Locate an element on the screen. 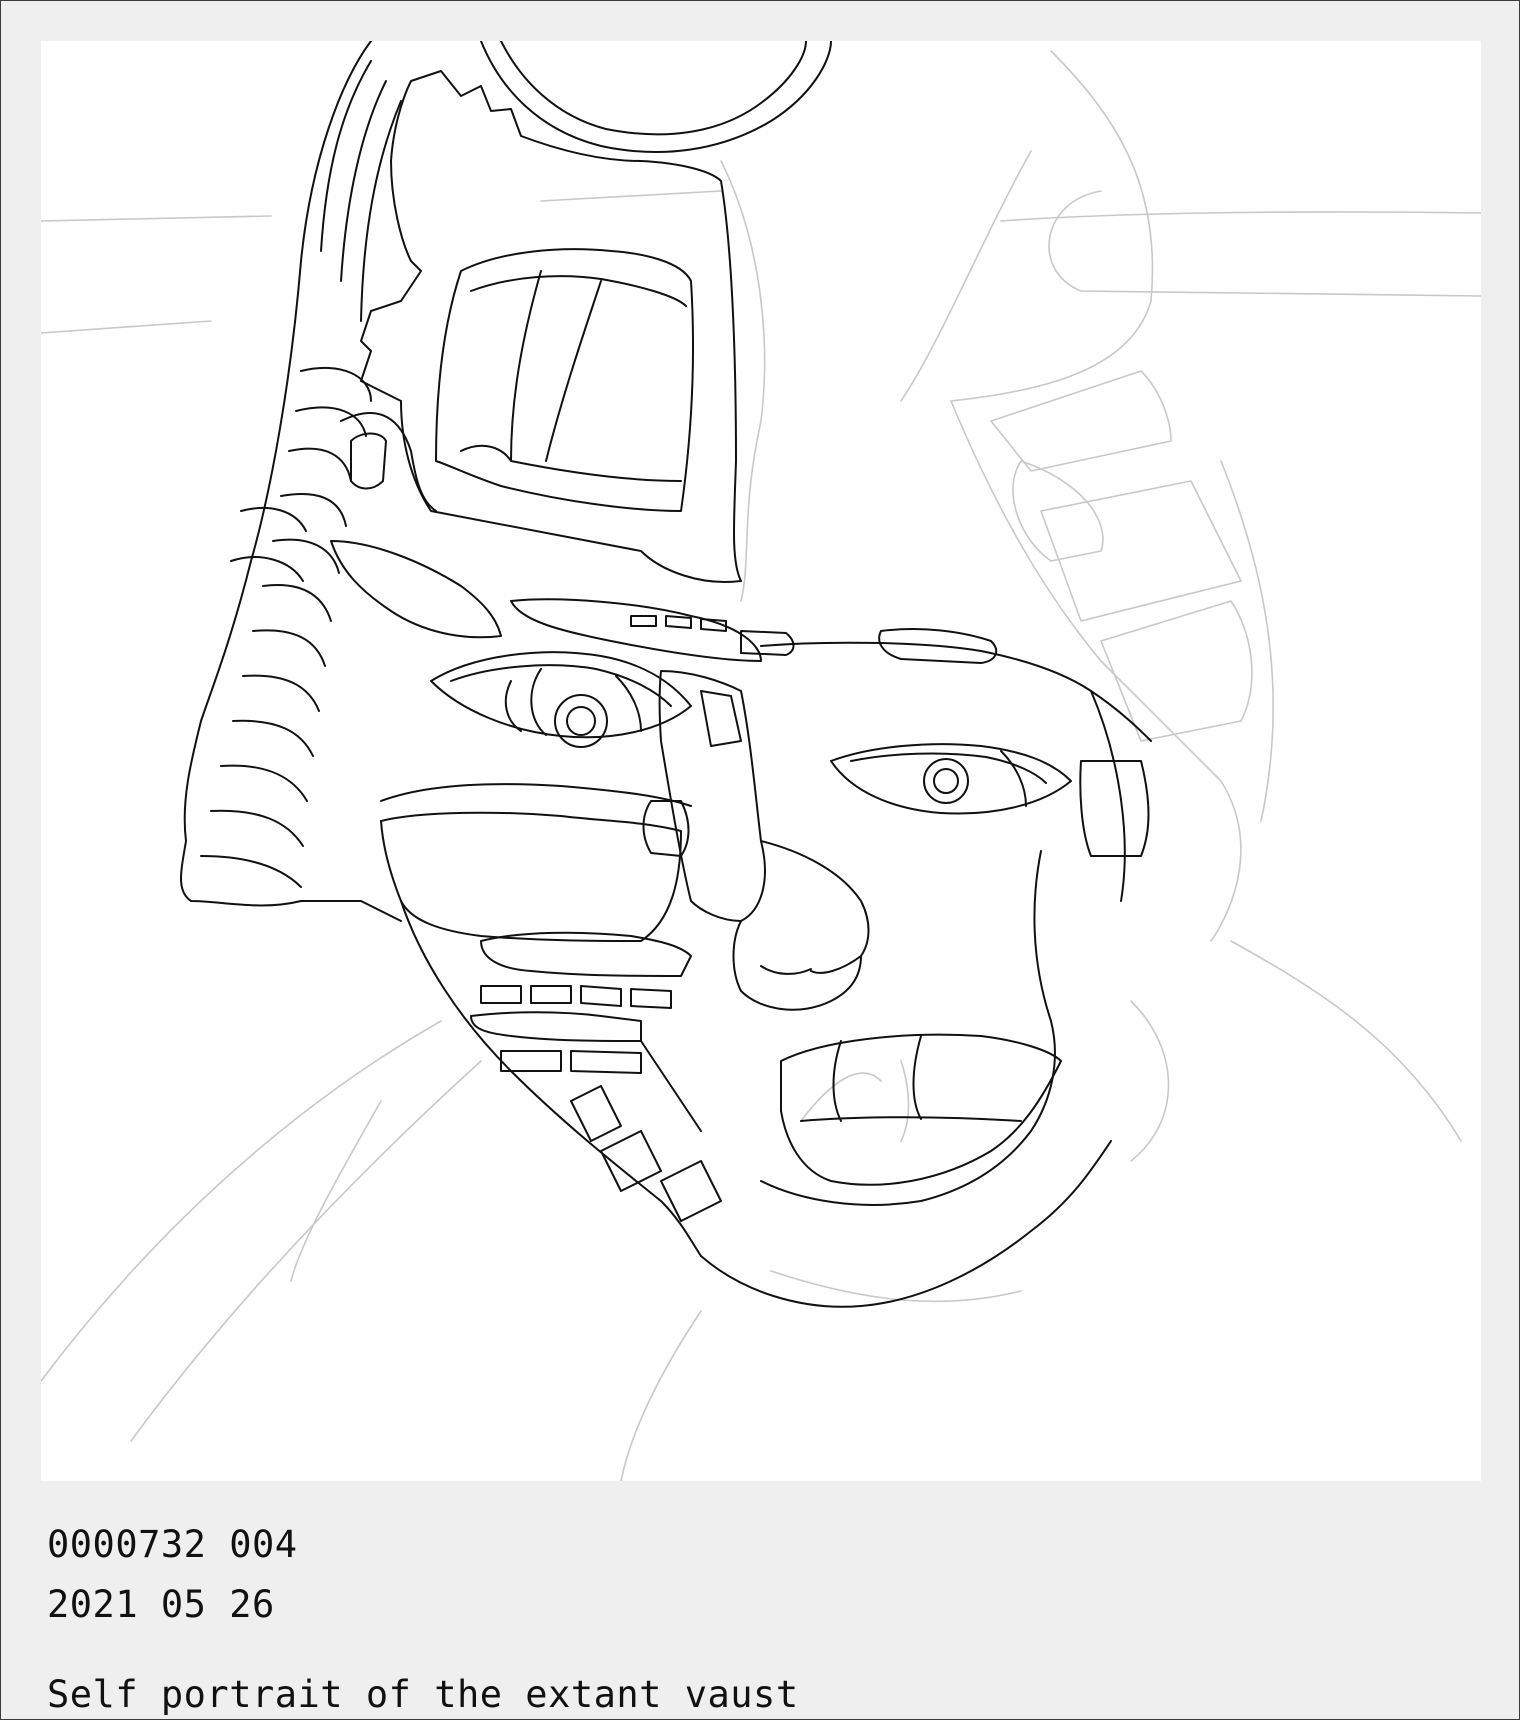 This screenshot has width=1520, height=1720. artwork-title: Self portrait of the extant vaust is located at coordinates (423, 1694).